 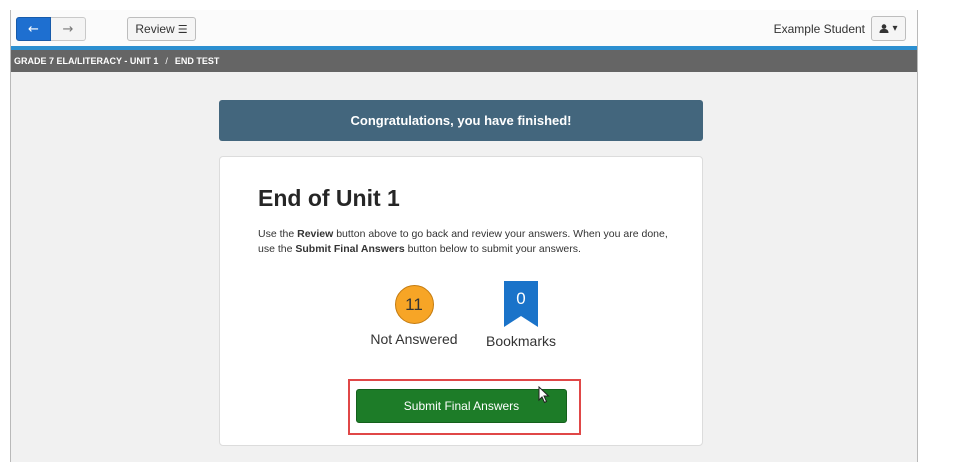 I want to click on list-icon: ☰, so click(x=182, y=29).